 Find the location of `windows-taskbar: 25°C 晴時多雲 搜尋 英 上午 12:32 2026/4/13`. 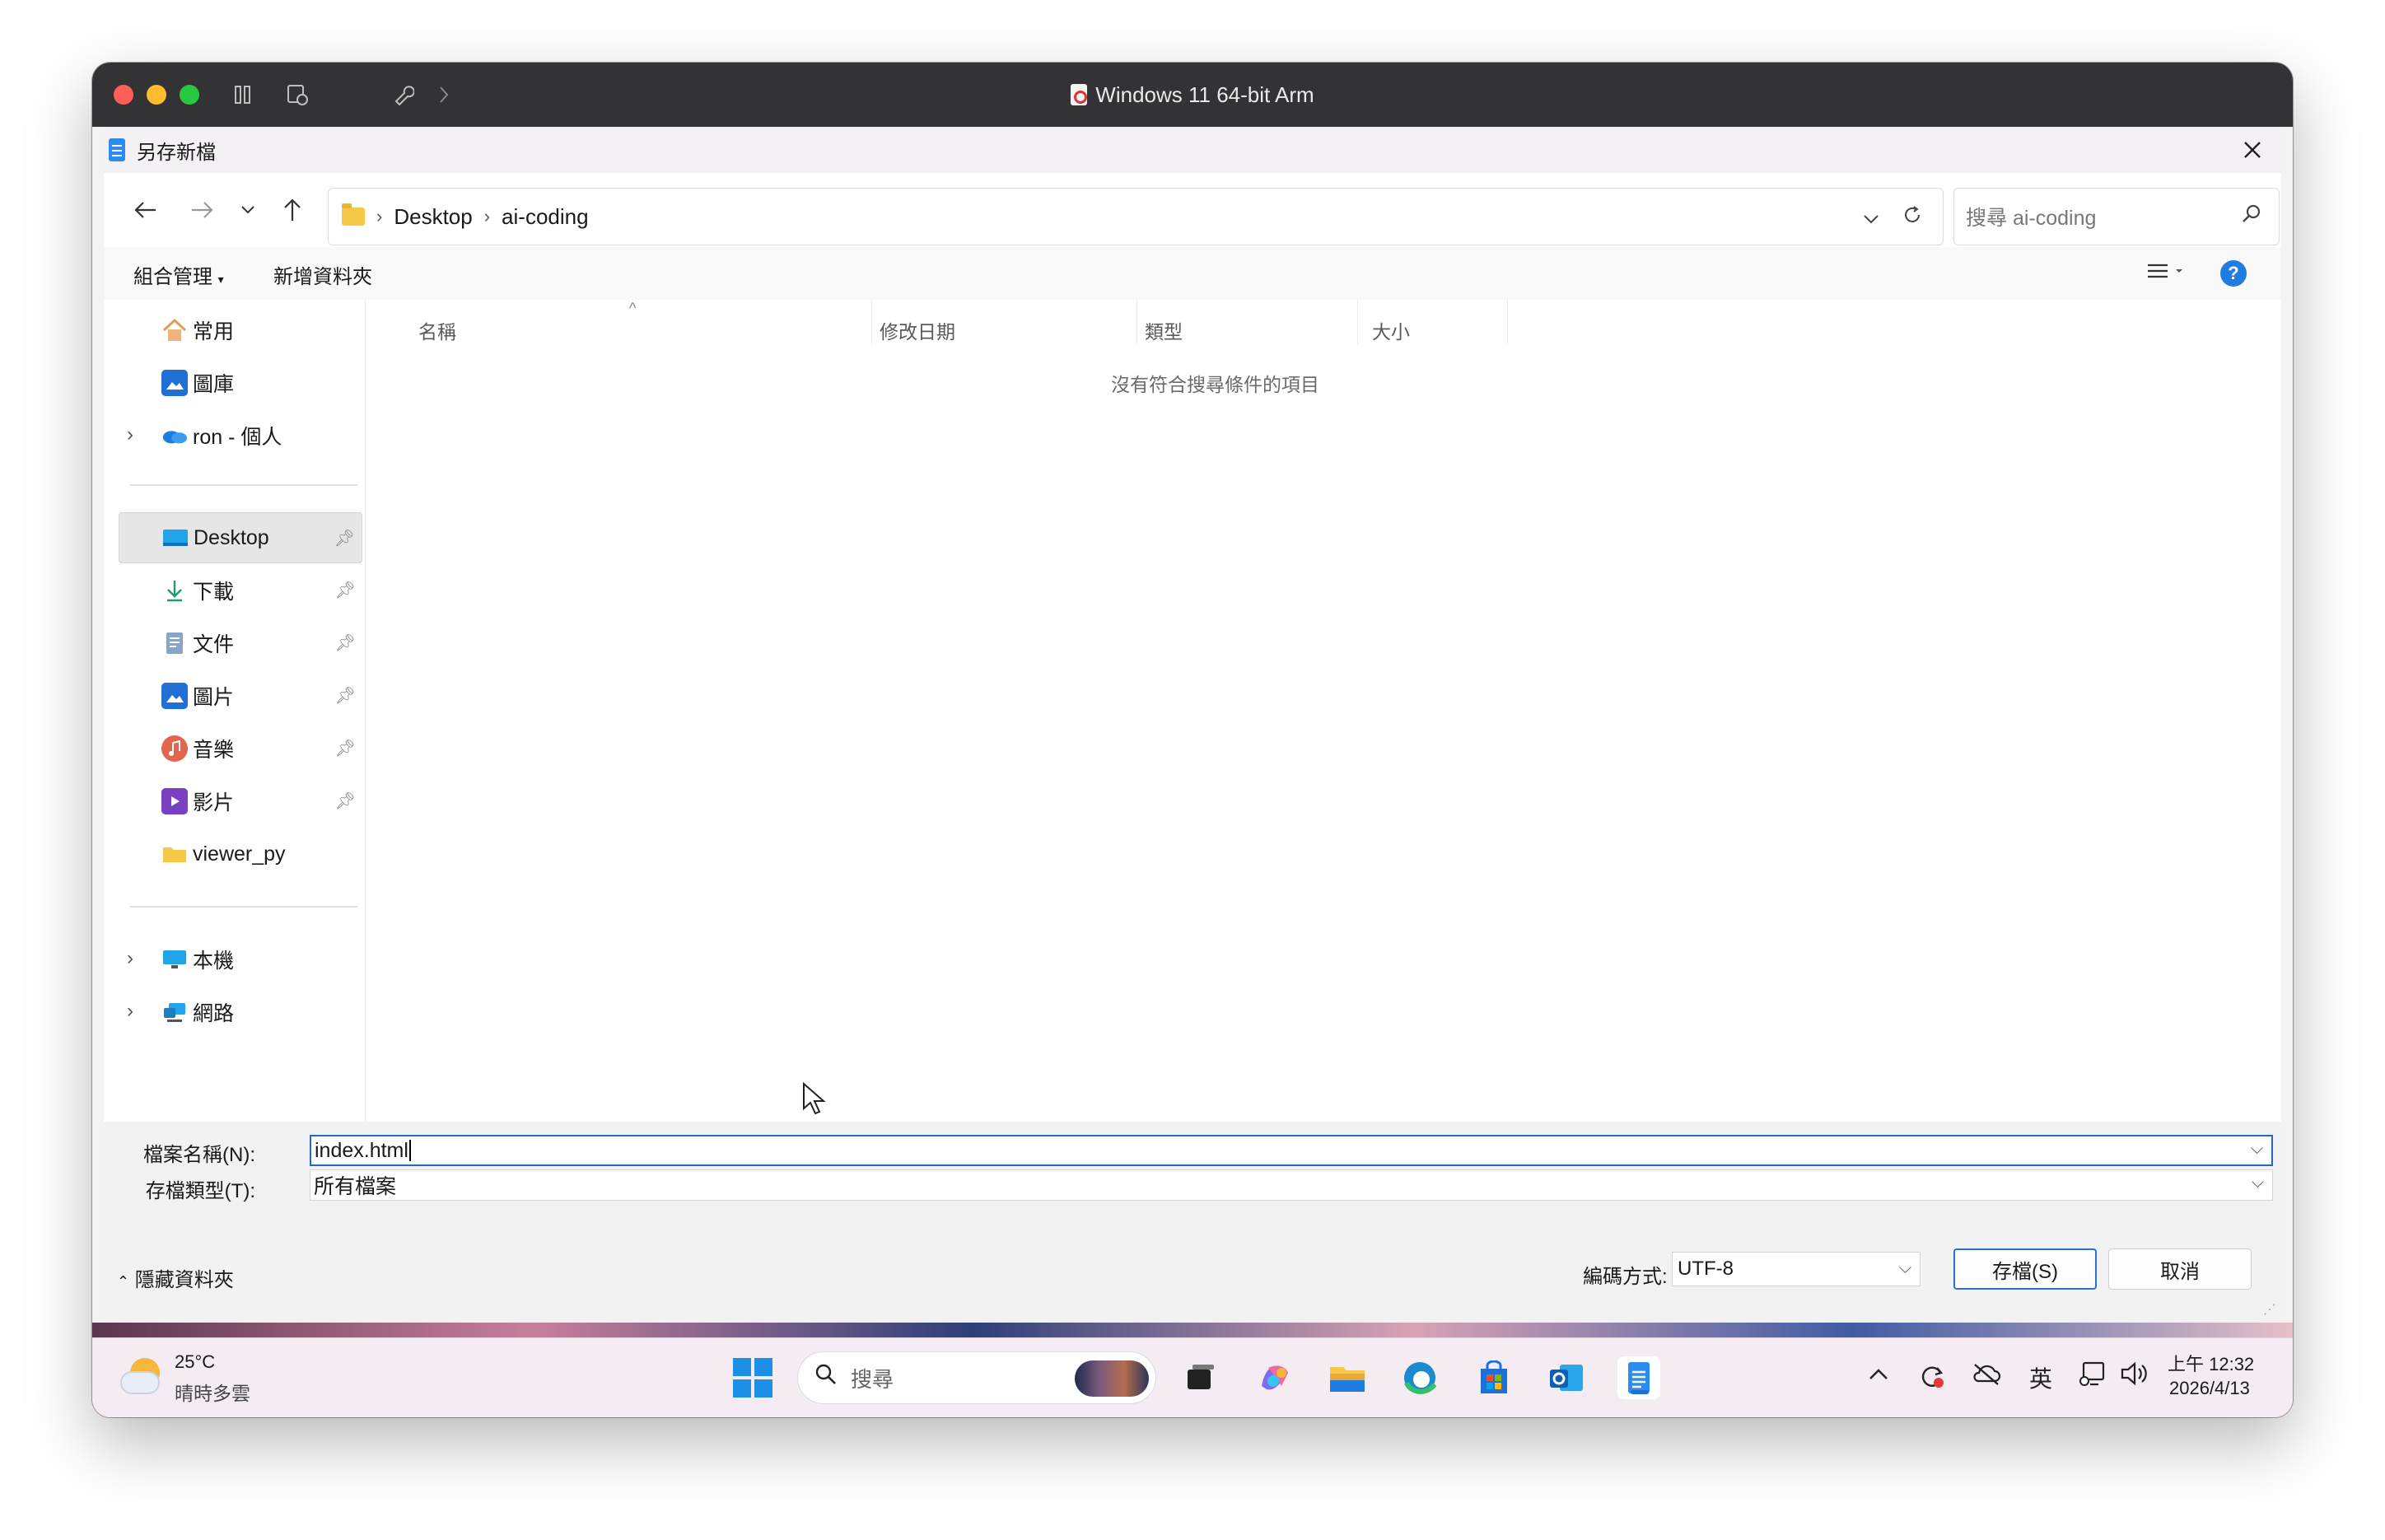

windows-taskbar: 25°C 晴時多雲 搜尋 英 上午 12:32 2026/4/13 is located at coordinates (1192, 1377).